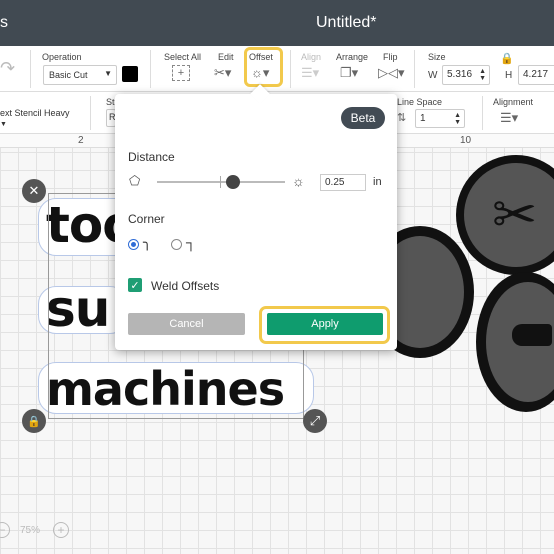 The width and height of the screenshot is (554, 554). Describe the element at coordinates (420, 102) in the screenshot. I see `line-space-label: Line Space` at that location.